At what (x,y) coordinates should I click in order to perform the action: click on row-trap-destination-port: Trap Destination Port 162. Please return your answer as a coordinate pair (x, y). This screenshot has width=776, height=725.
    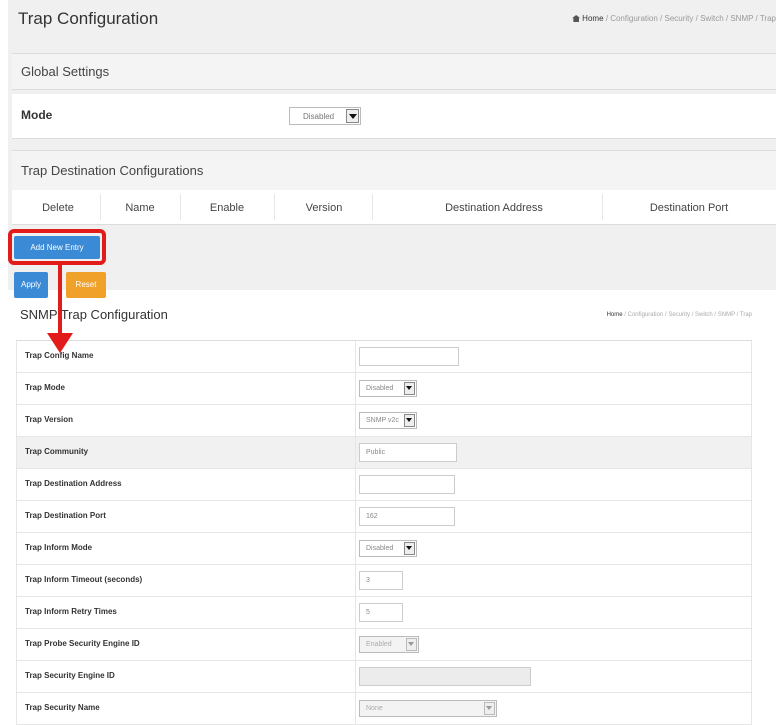
    Looking at the image, I should click on (384, 517).